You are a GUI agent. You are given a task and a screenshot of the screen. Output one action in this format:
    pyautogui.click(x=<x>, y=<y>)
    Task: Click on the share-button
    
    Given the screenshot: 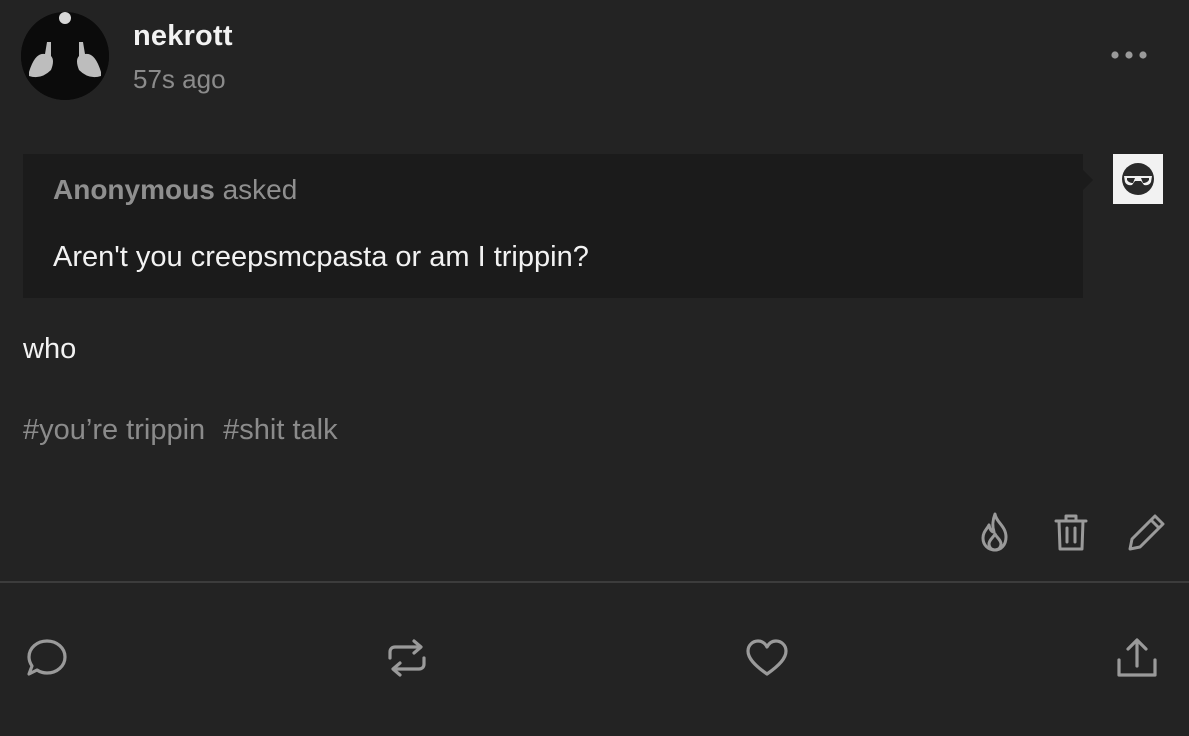 What is the action you would take?
    pyautogui.click(x=1137, y=658)
    